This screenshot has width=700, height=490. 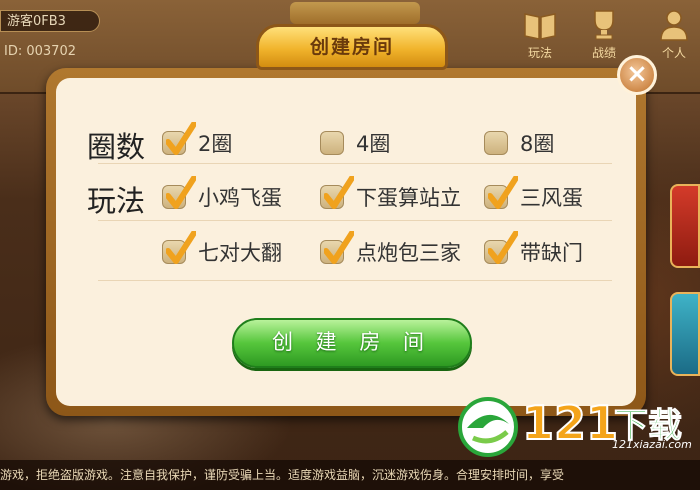 I want to click on rule-option-discard-pay: 点炮包三家, so click(x=390, y=249).